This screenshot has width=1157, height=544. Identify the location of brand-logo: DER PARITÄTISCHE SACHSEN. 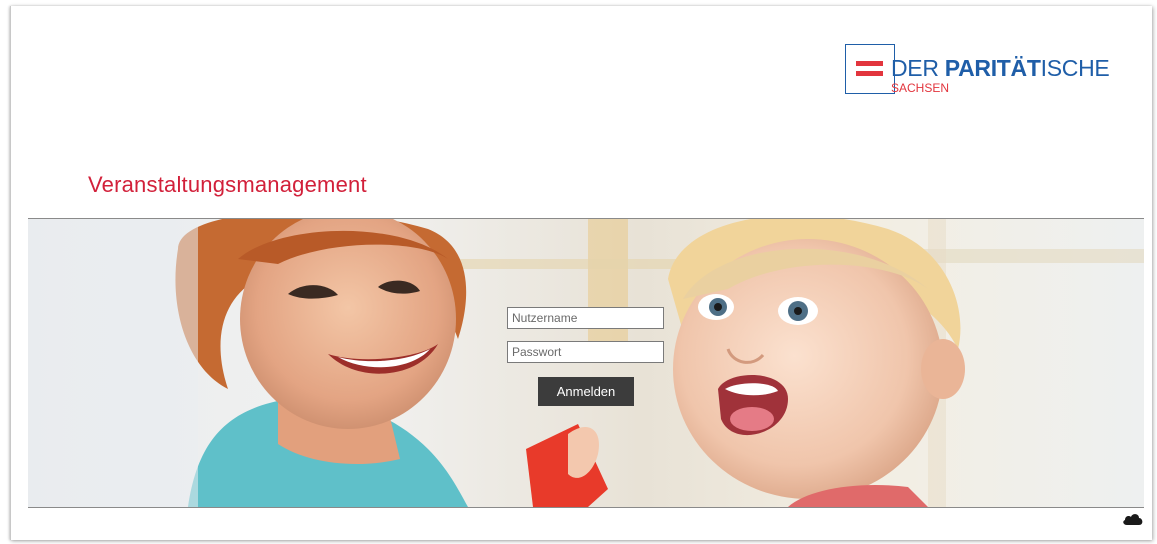
(980, 72).